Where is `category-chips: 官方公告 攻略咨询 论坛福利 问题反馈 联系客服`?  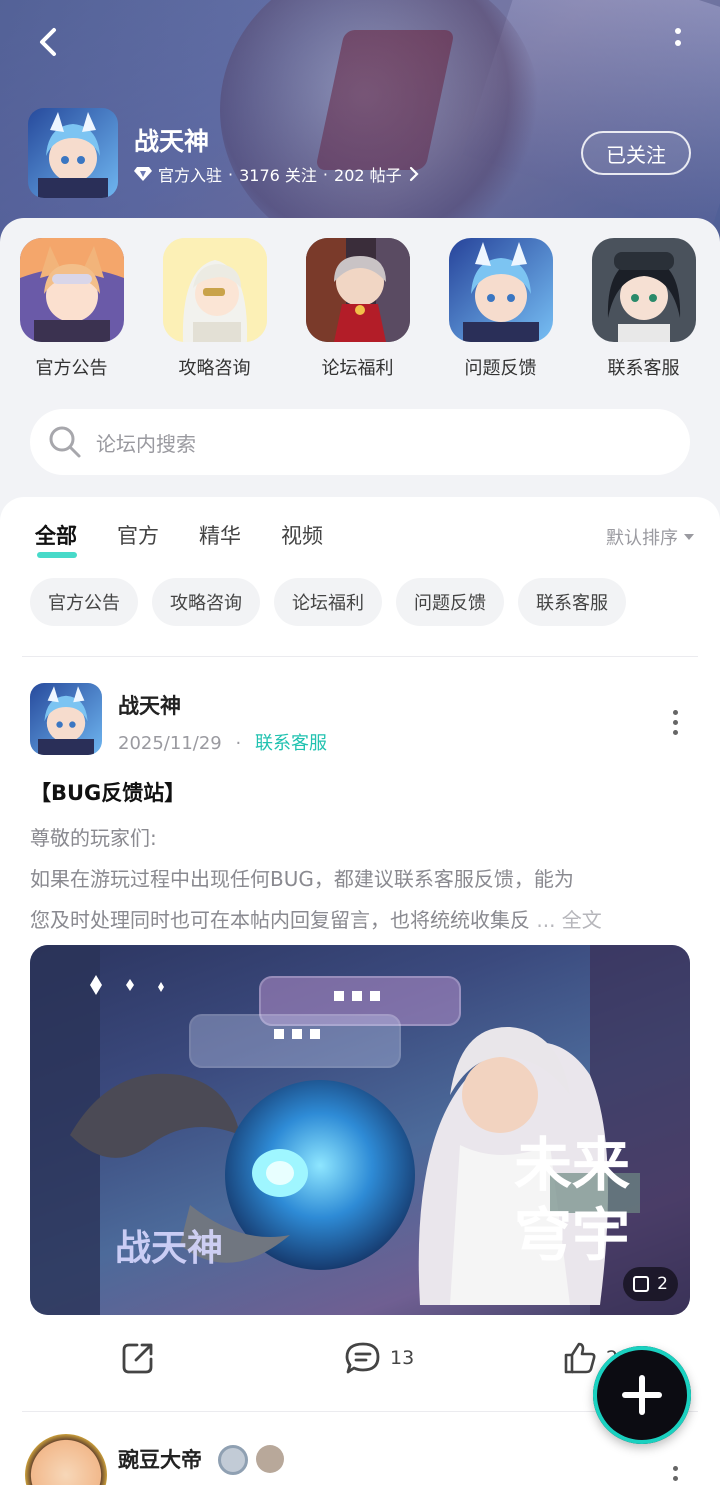 category-chips: 官方公告 攻略咨询 论坛福利 问题反馈 联系客服 is located at coordinates (328, 602).